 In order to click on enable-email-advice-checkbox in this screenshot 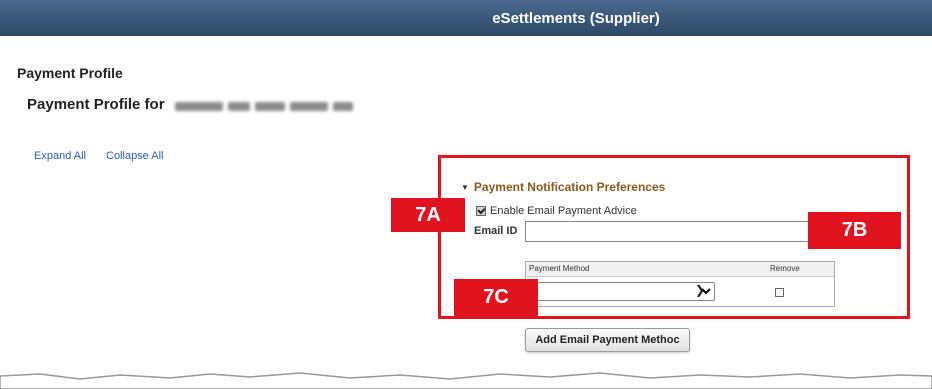, I will do `click(481, 211)`.